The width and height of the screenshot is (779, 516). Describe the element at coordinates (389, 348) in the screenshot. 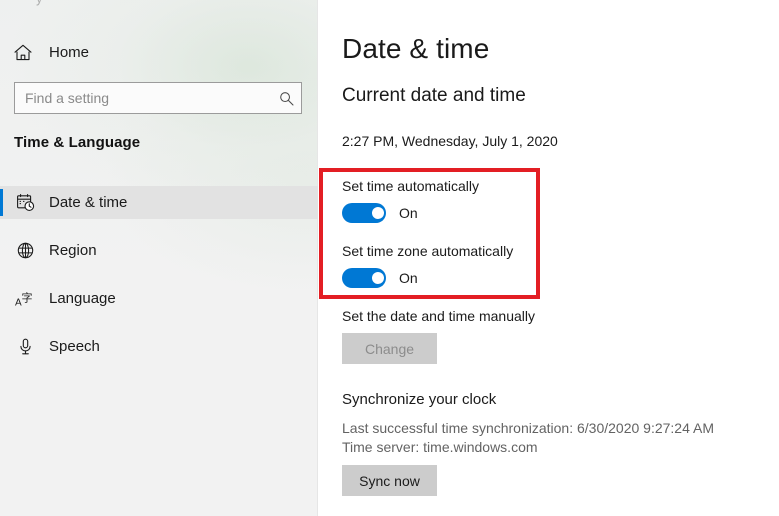

I see `change-button: Change` at that location.